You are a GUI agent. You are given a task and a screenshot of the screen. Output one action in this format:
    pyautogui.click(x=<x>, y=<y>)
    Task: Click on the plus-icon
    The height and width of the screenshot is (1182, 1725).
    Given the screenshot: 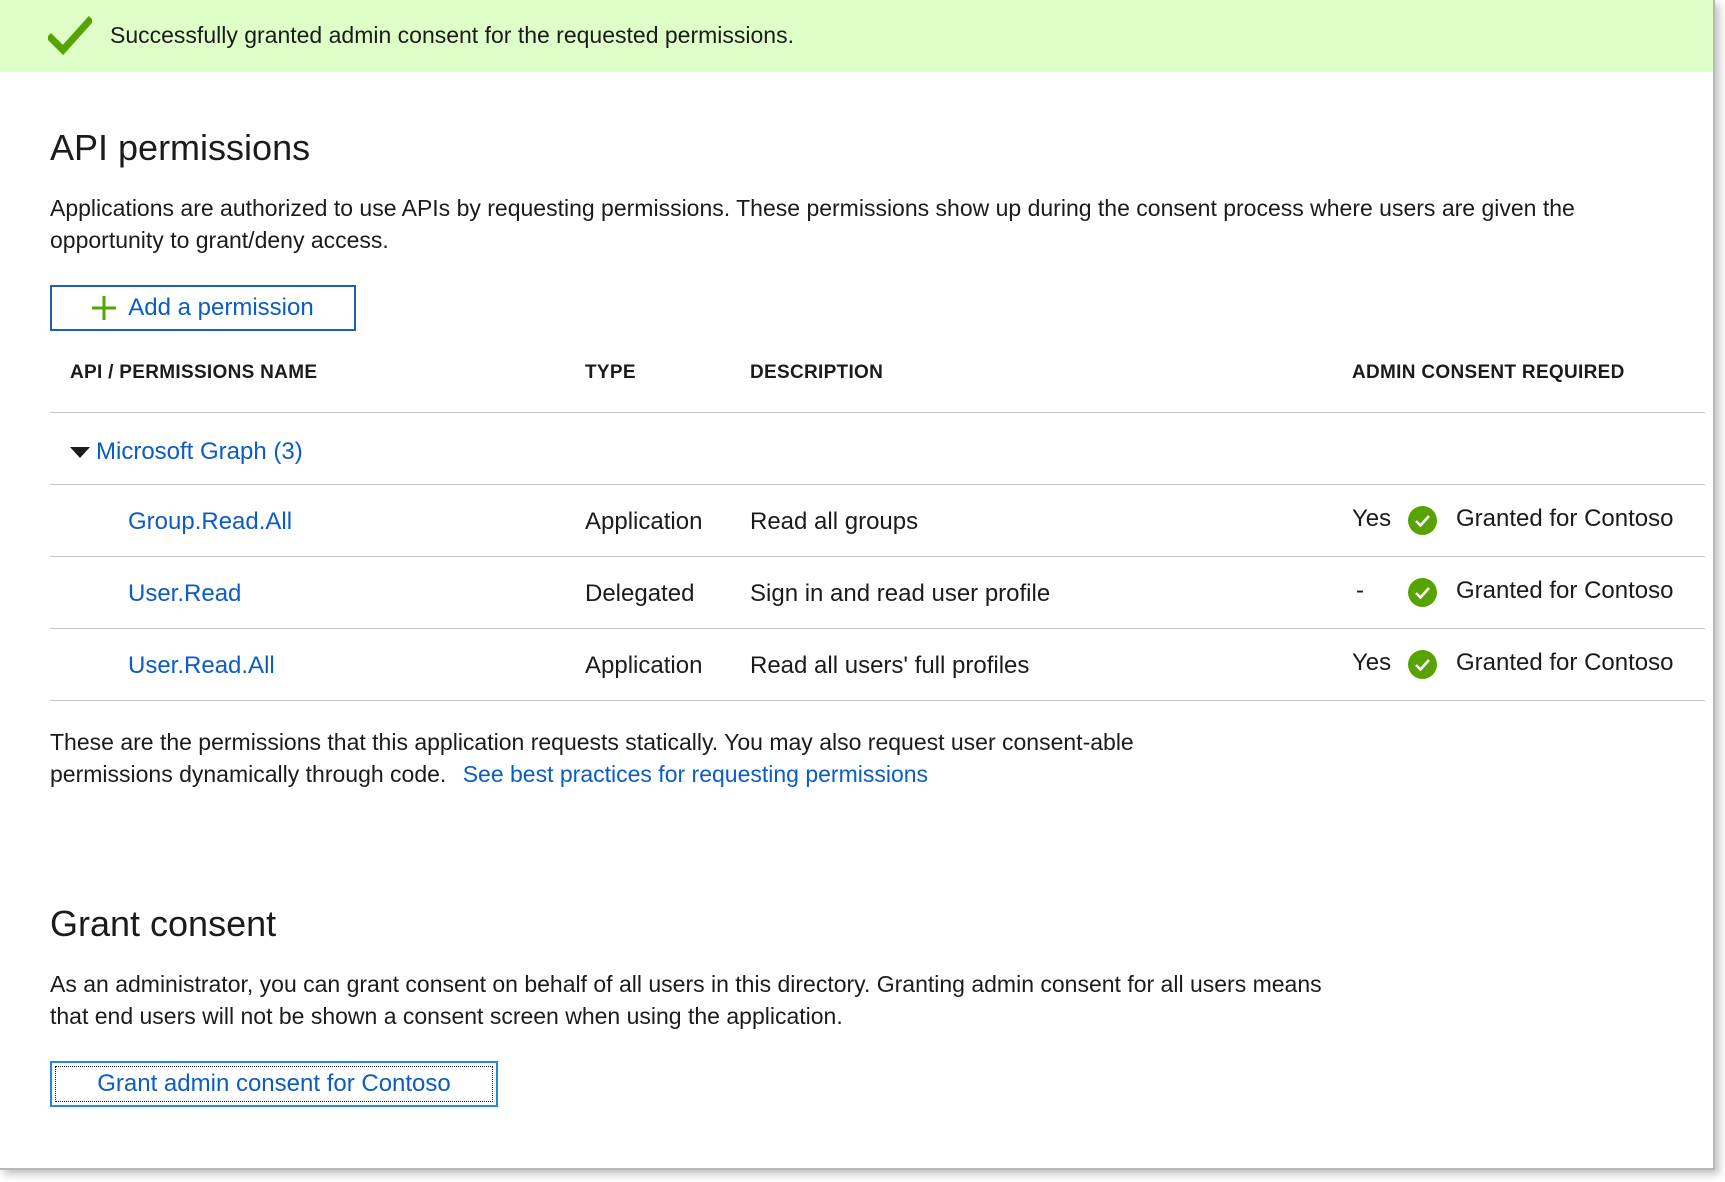 What is the action you would take?
    pyautogui.click(x=104, y=308)
    